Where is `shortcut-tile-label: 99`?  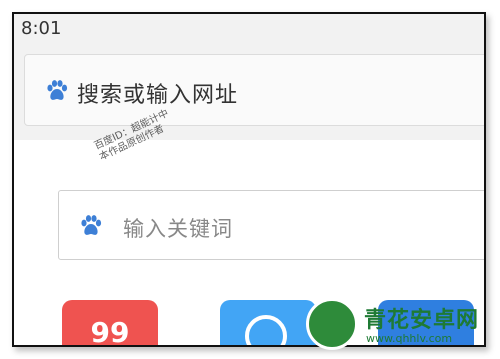
shortcut-tile-label: 99 is located at coordinates (110, 331).